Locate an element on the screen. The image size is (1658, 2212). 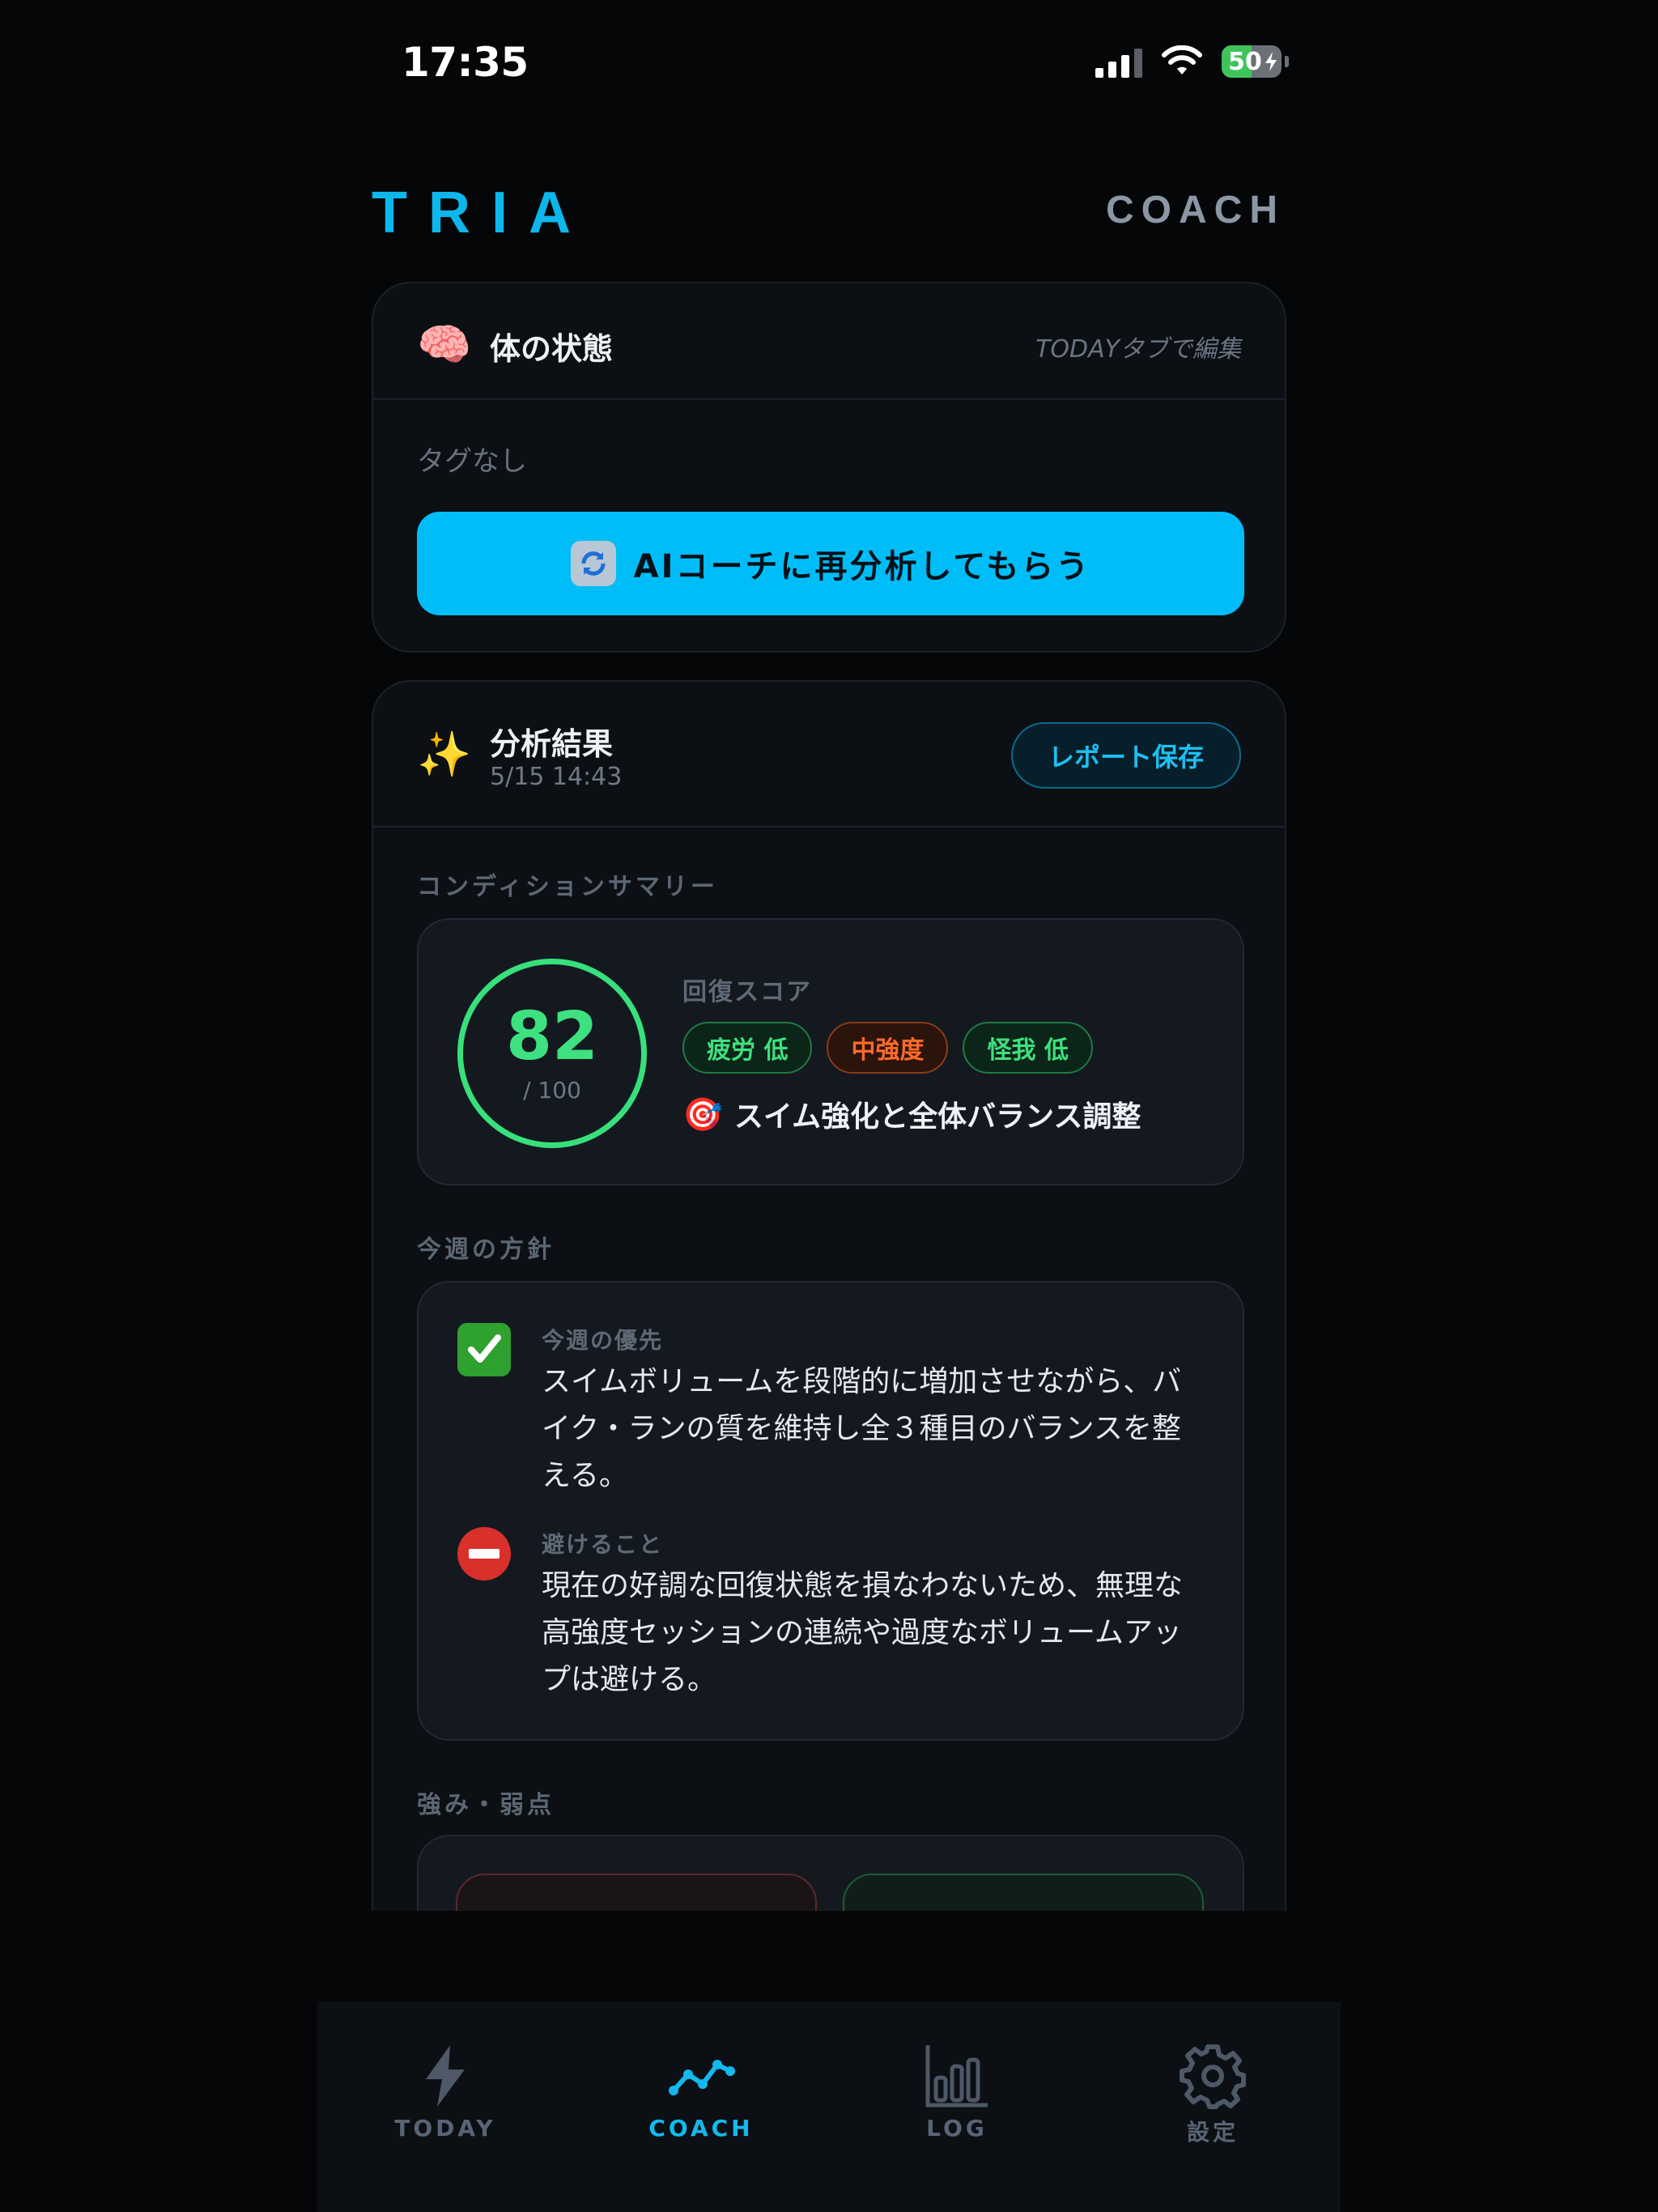
page-title: COACH is located at coordinates (1195, 211).